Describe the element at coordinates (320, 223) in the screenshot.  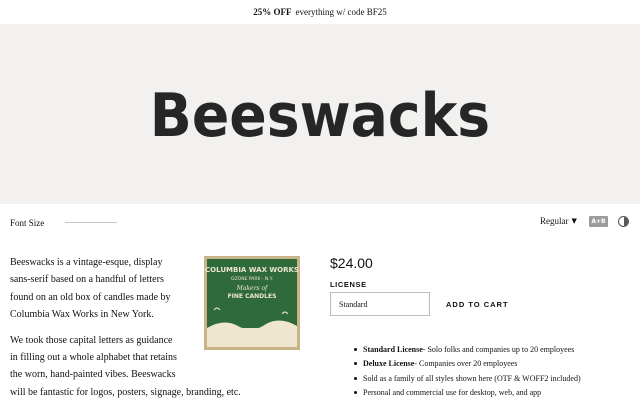
I see `preview-controls: Font Size Regular ▼ A+B` at that location.